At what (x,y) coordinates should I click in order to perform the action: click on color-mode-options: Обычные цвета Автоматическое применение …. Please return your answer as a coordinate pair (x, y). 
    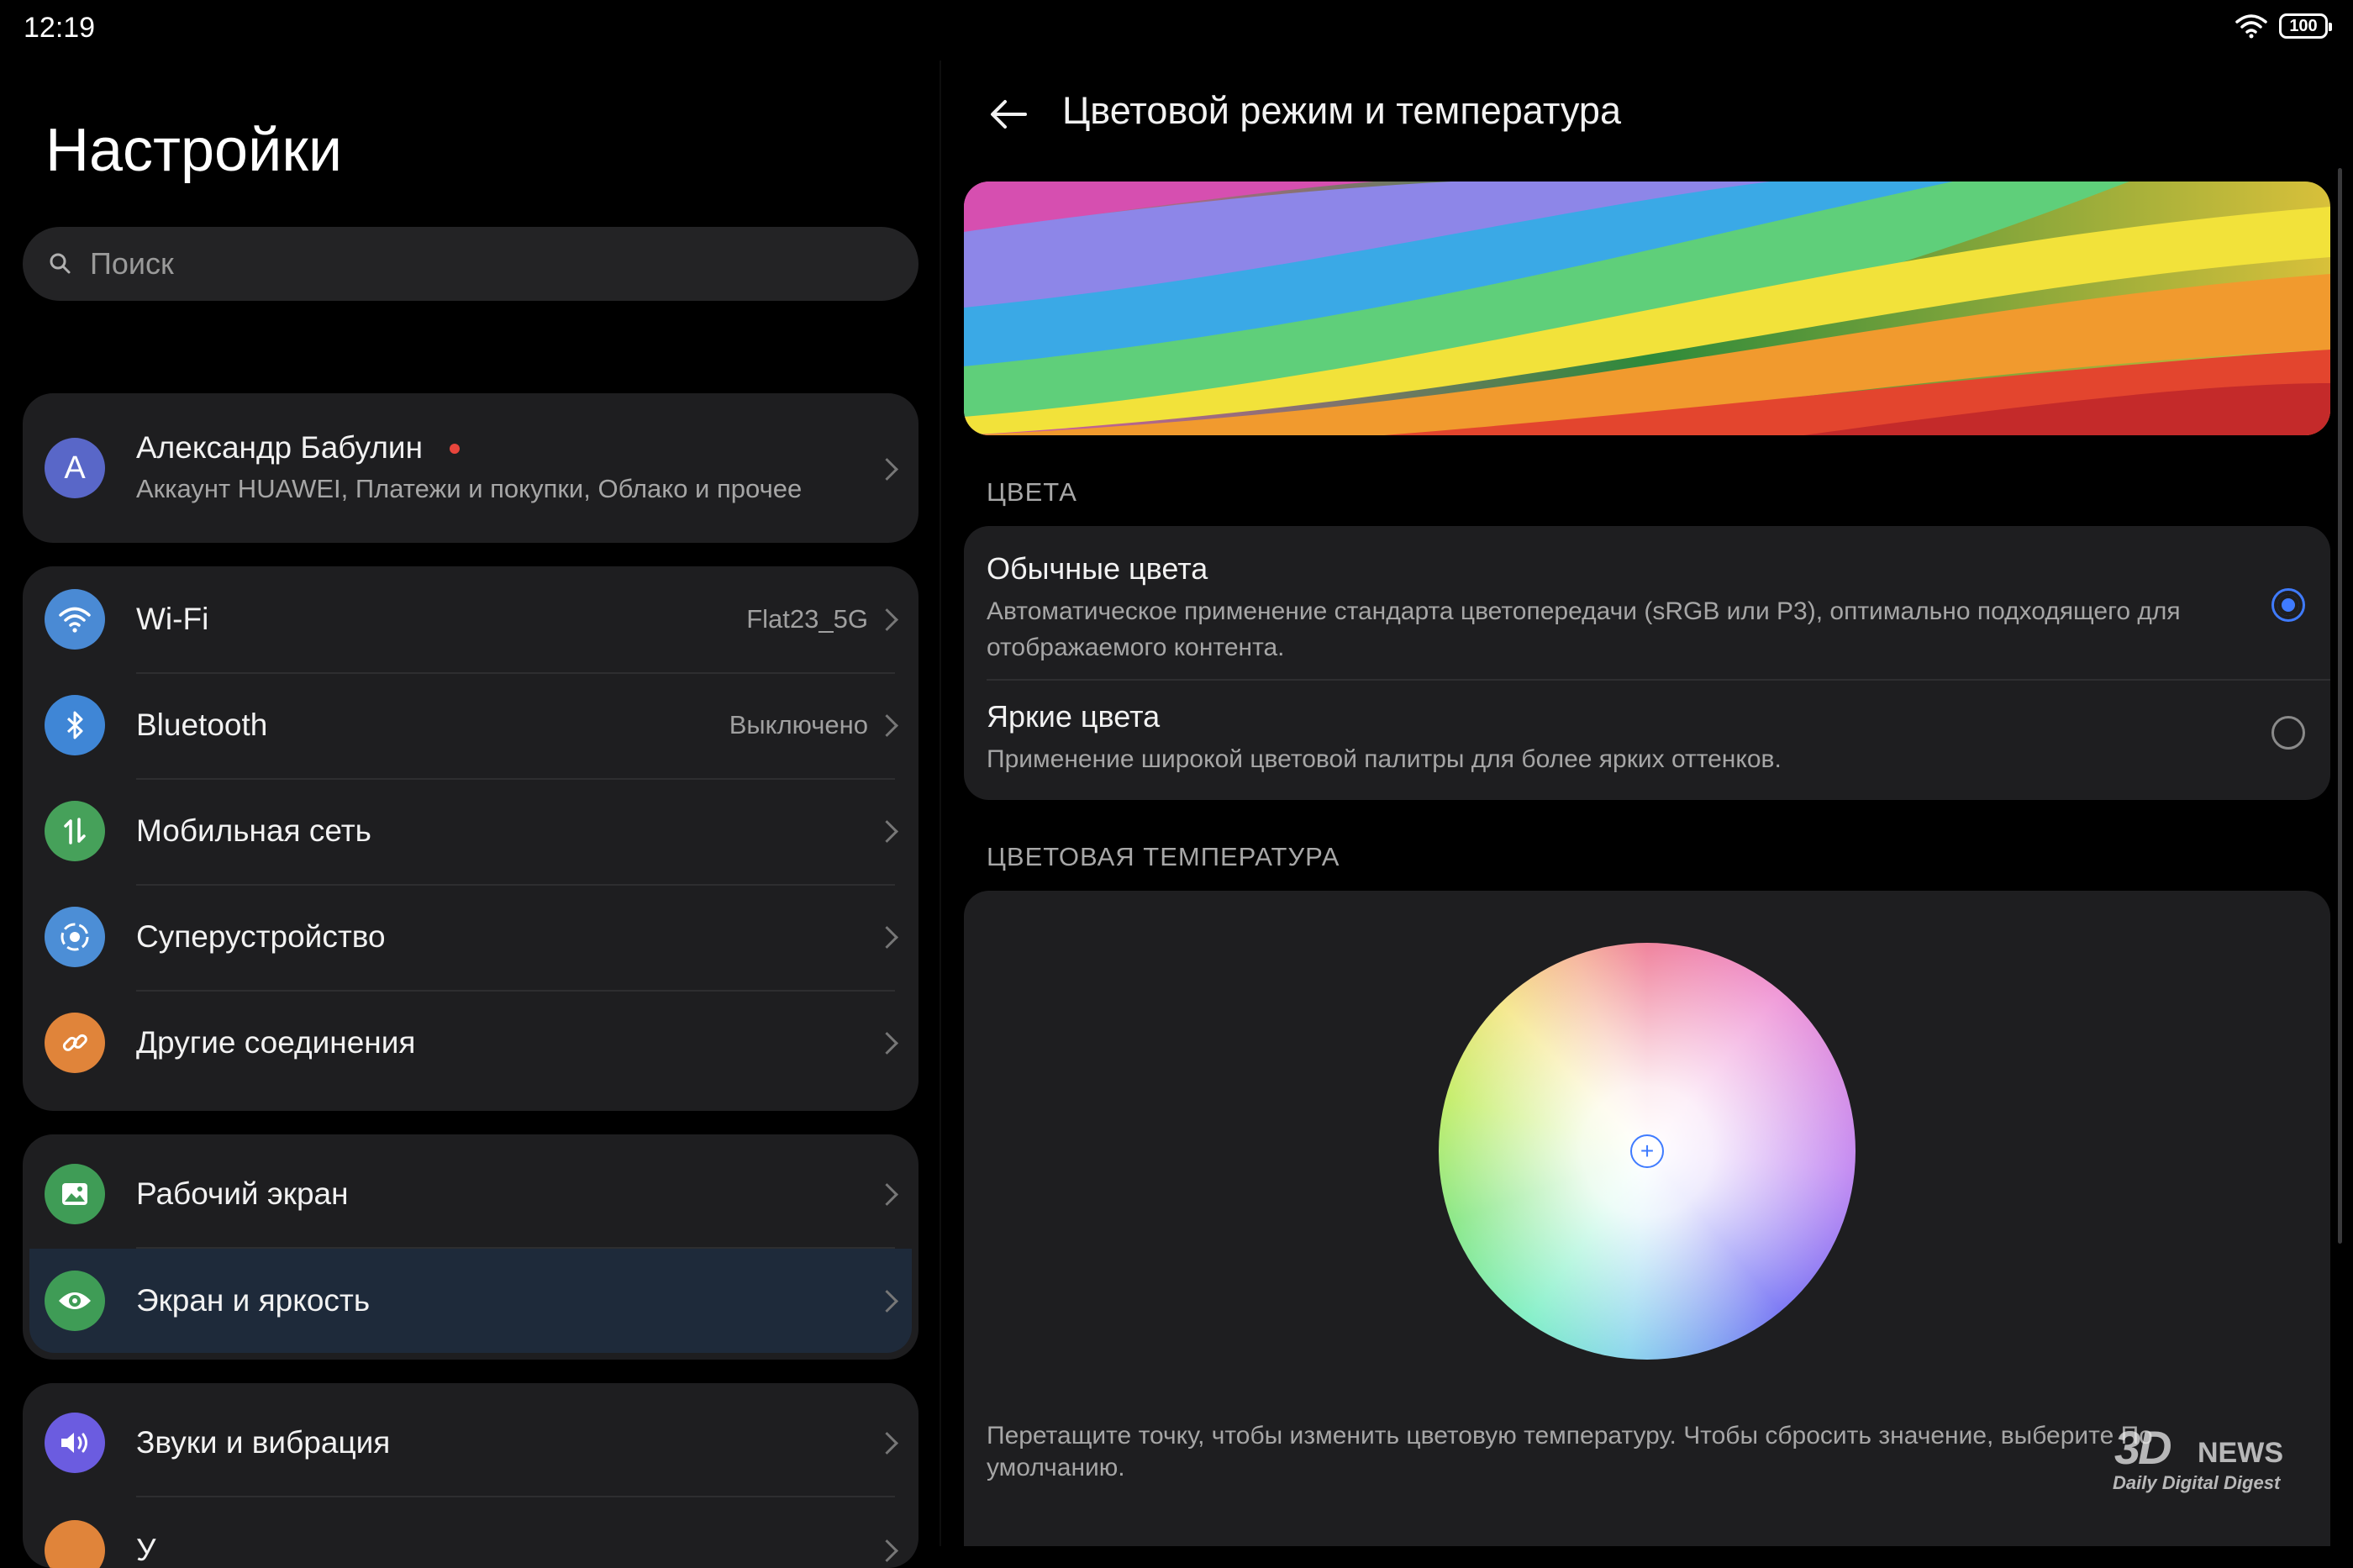
    Looking at the image, I should click on (1647, 663).